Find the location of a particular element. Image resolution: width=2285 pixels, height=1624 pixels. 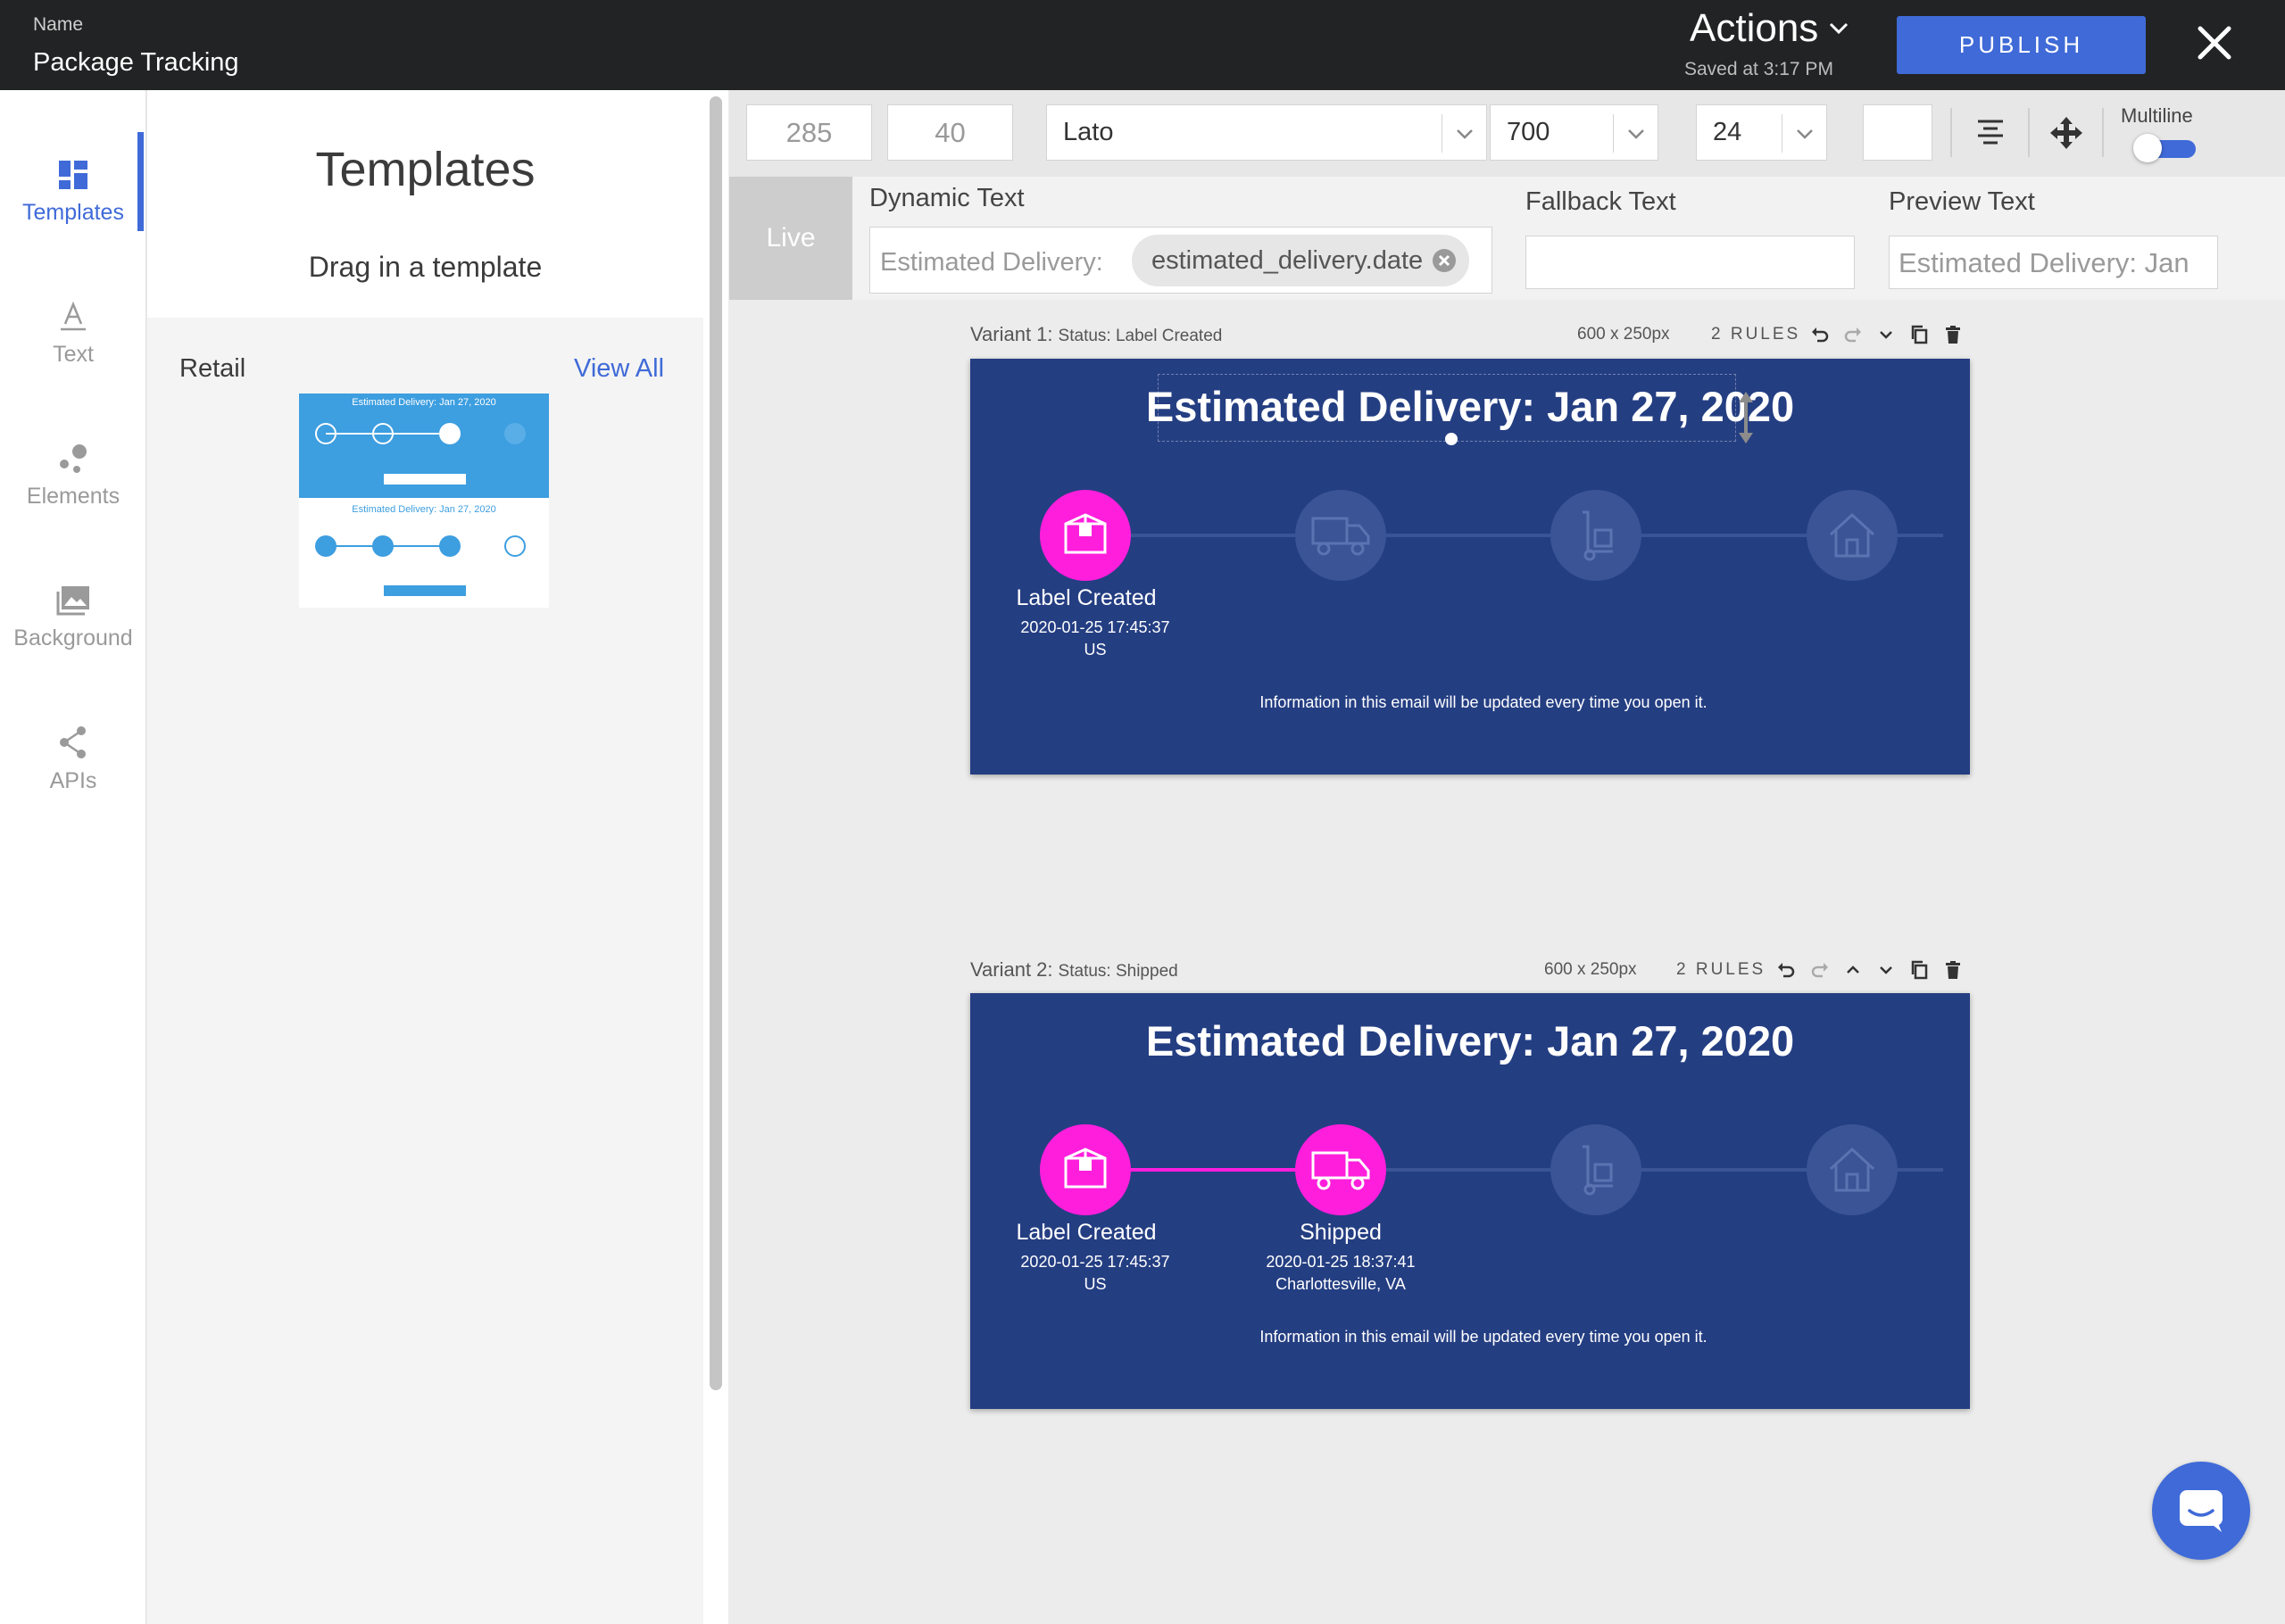

dynamic-text-label: Dynamic Text is located at coordinates (947, 198).